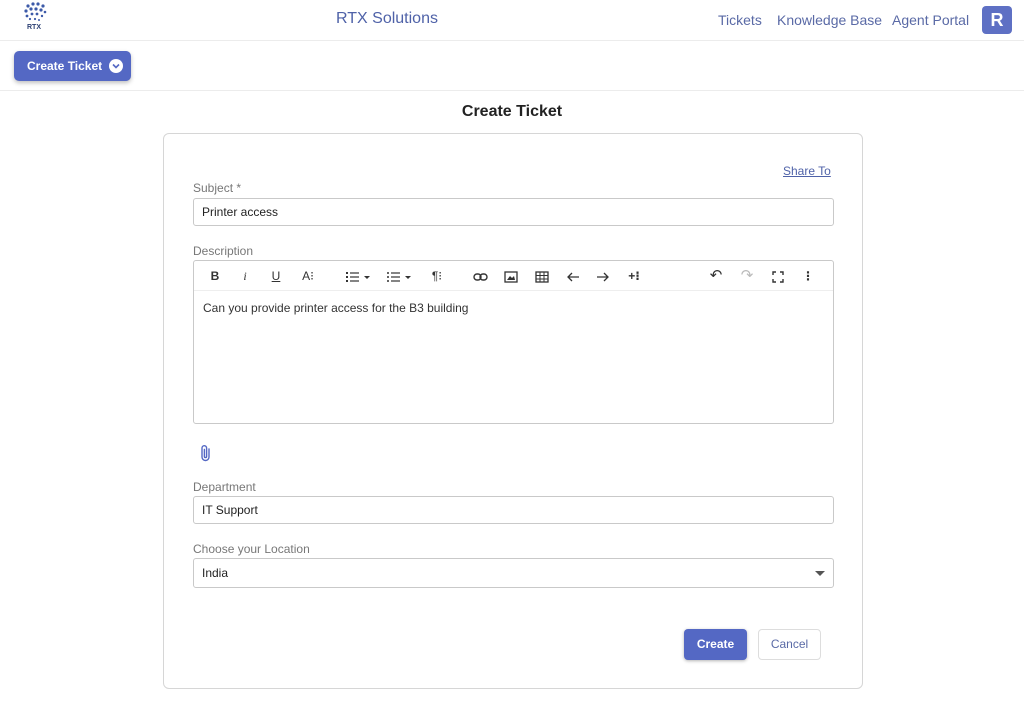 This screenshot has height=712, width=1024. I want to click on insert-more-button: +⁝, so click(634, 276).